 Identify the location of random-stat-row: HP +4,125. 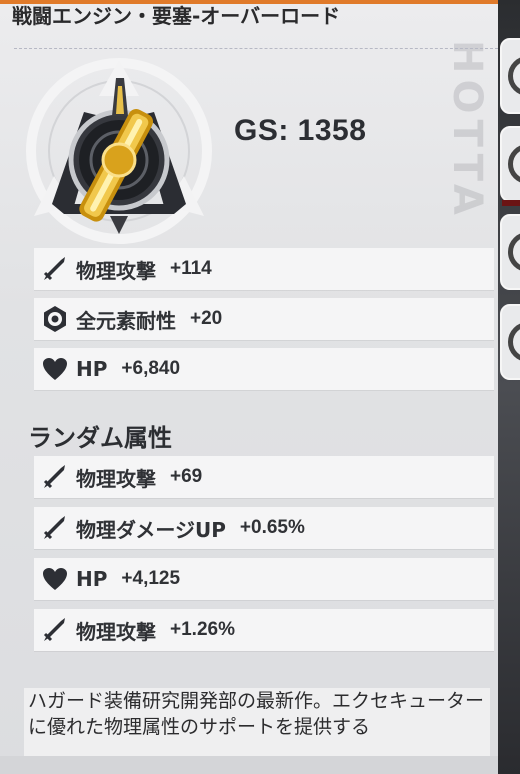
(264, 579).